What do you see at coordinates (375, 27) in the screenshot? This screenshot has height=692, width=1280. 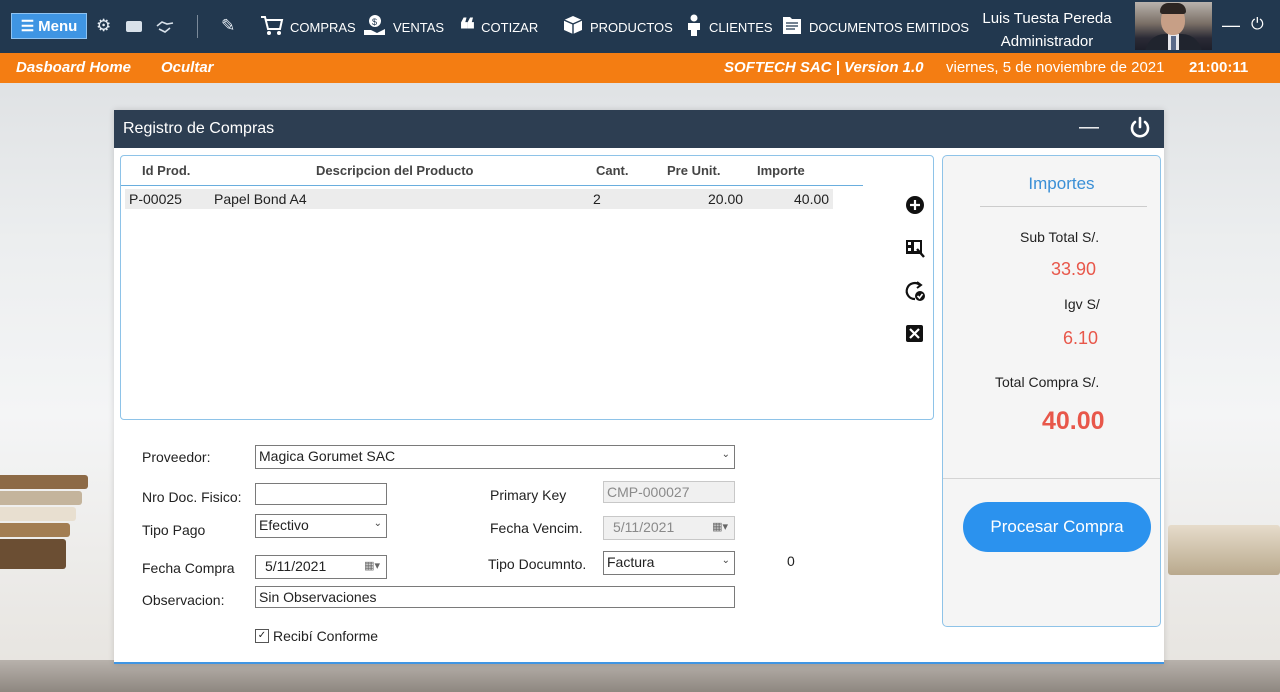 I see `money-hand-icon: $` at bounding box center [375, 27].